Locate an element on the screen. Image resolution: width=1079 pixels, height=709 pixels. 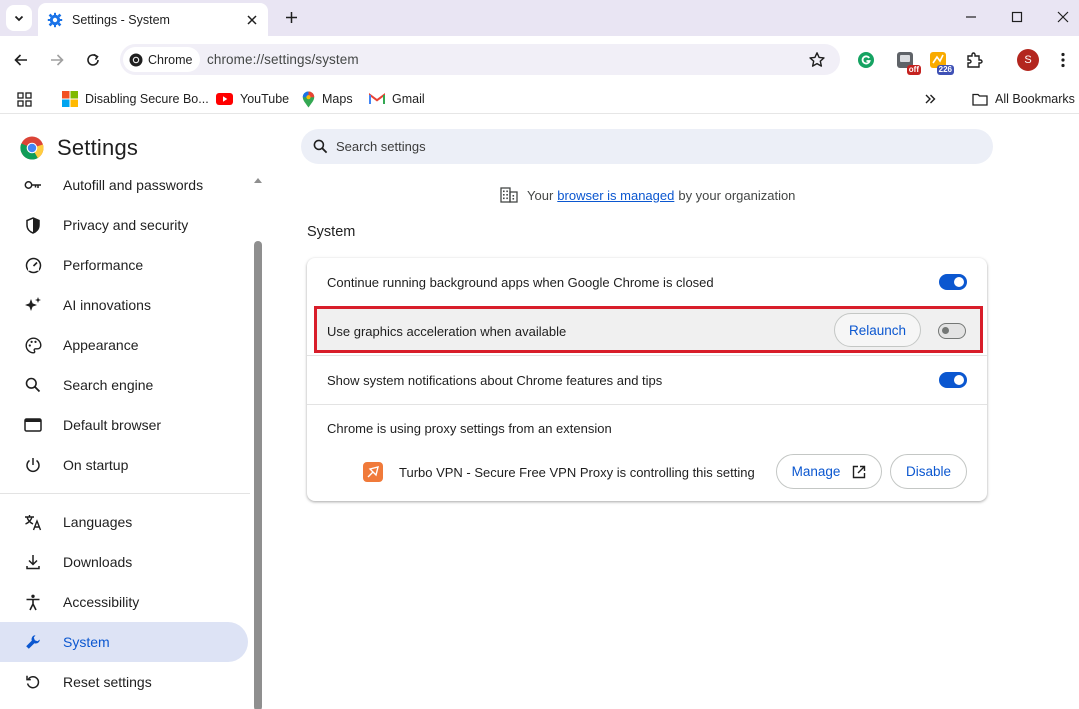
sidebar-item-label: Privacy and security is located at coordinates (126, 225).